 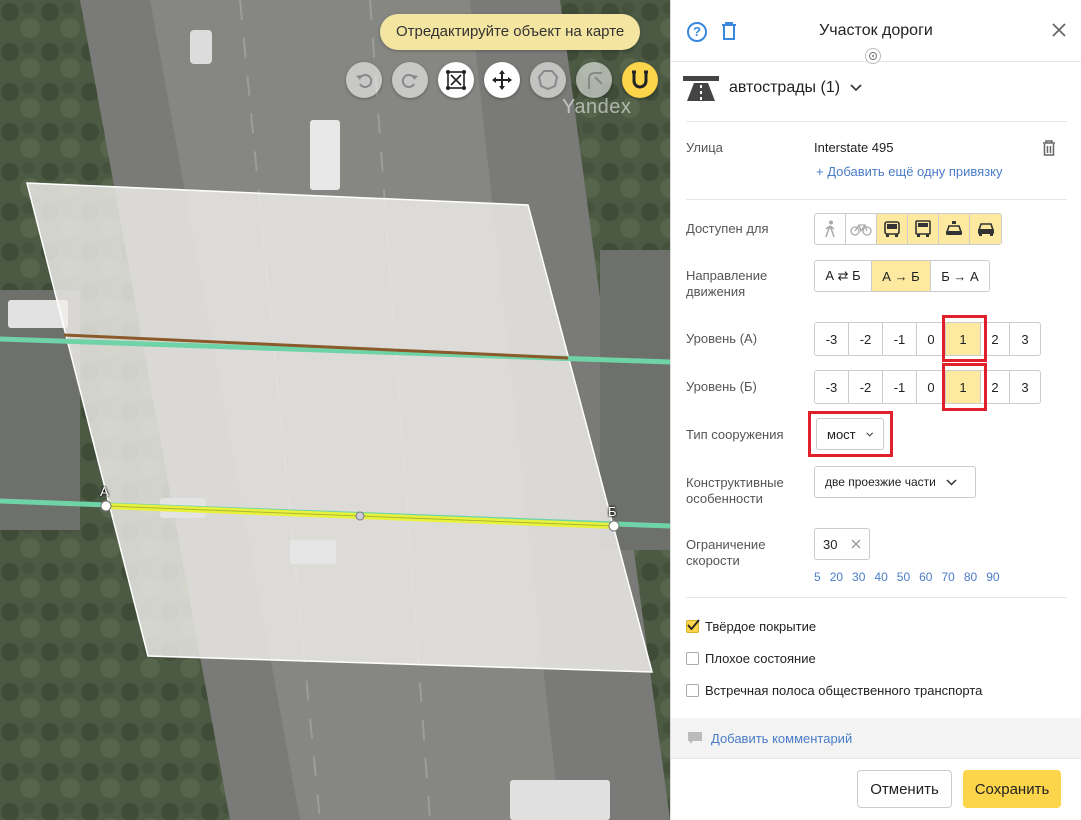 What do you see at coordinates (876, 738) in the screenshot?
I see `add-comment-bar: Добавить комментарий` at bounding box center [876, 738].